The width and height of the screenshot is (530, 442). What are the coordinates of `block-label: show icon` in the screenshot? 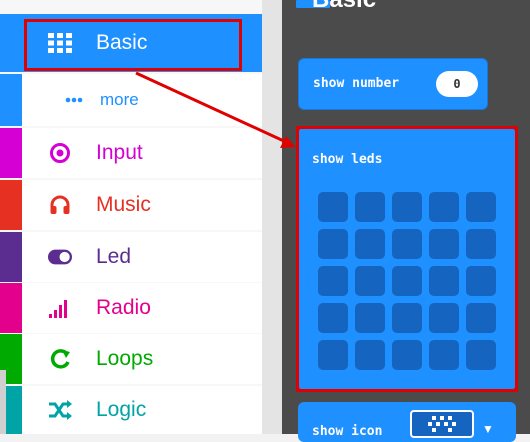 It's located at (347, 431).